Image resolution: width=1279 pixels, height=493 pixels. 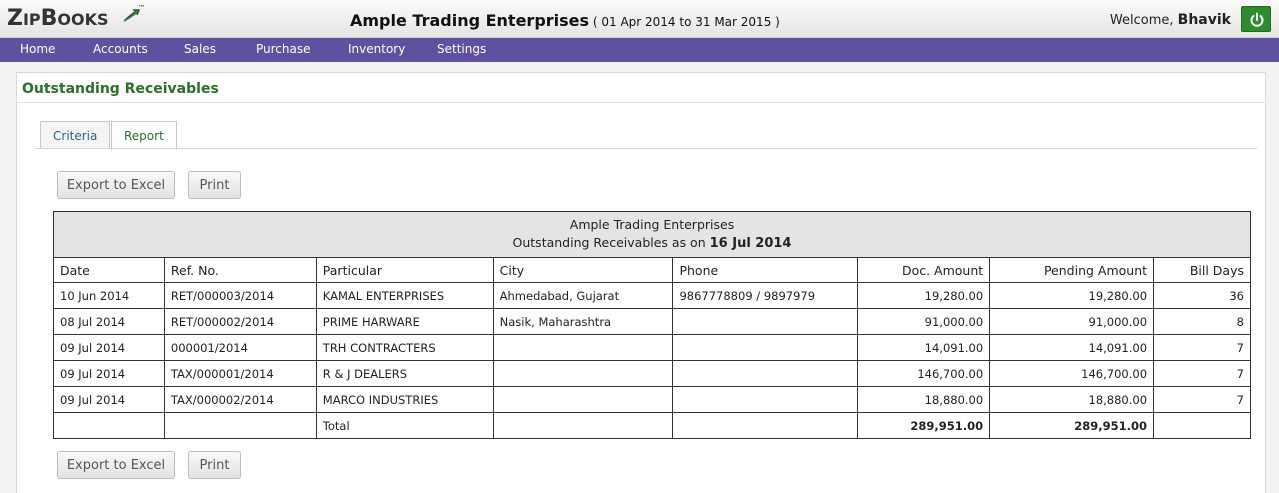 What do you see at coordinates (404, 373) in the screenshot?
I see `cell-particular: R & J DEALERS` at bounding box center [404, 373].